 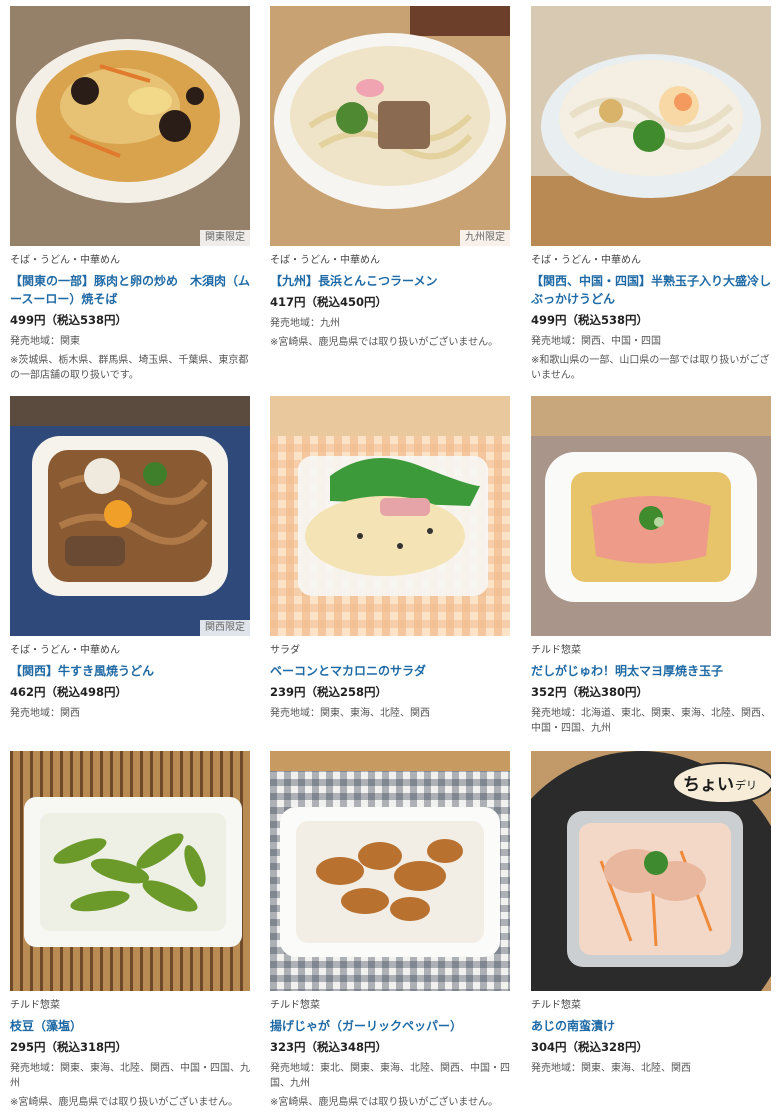 I want to click on product-price: 295円（税込318円）, so click(x=69, y=1047).